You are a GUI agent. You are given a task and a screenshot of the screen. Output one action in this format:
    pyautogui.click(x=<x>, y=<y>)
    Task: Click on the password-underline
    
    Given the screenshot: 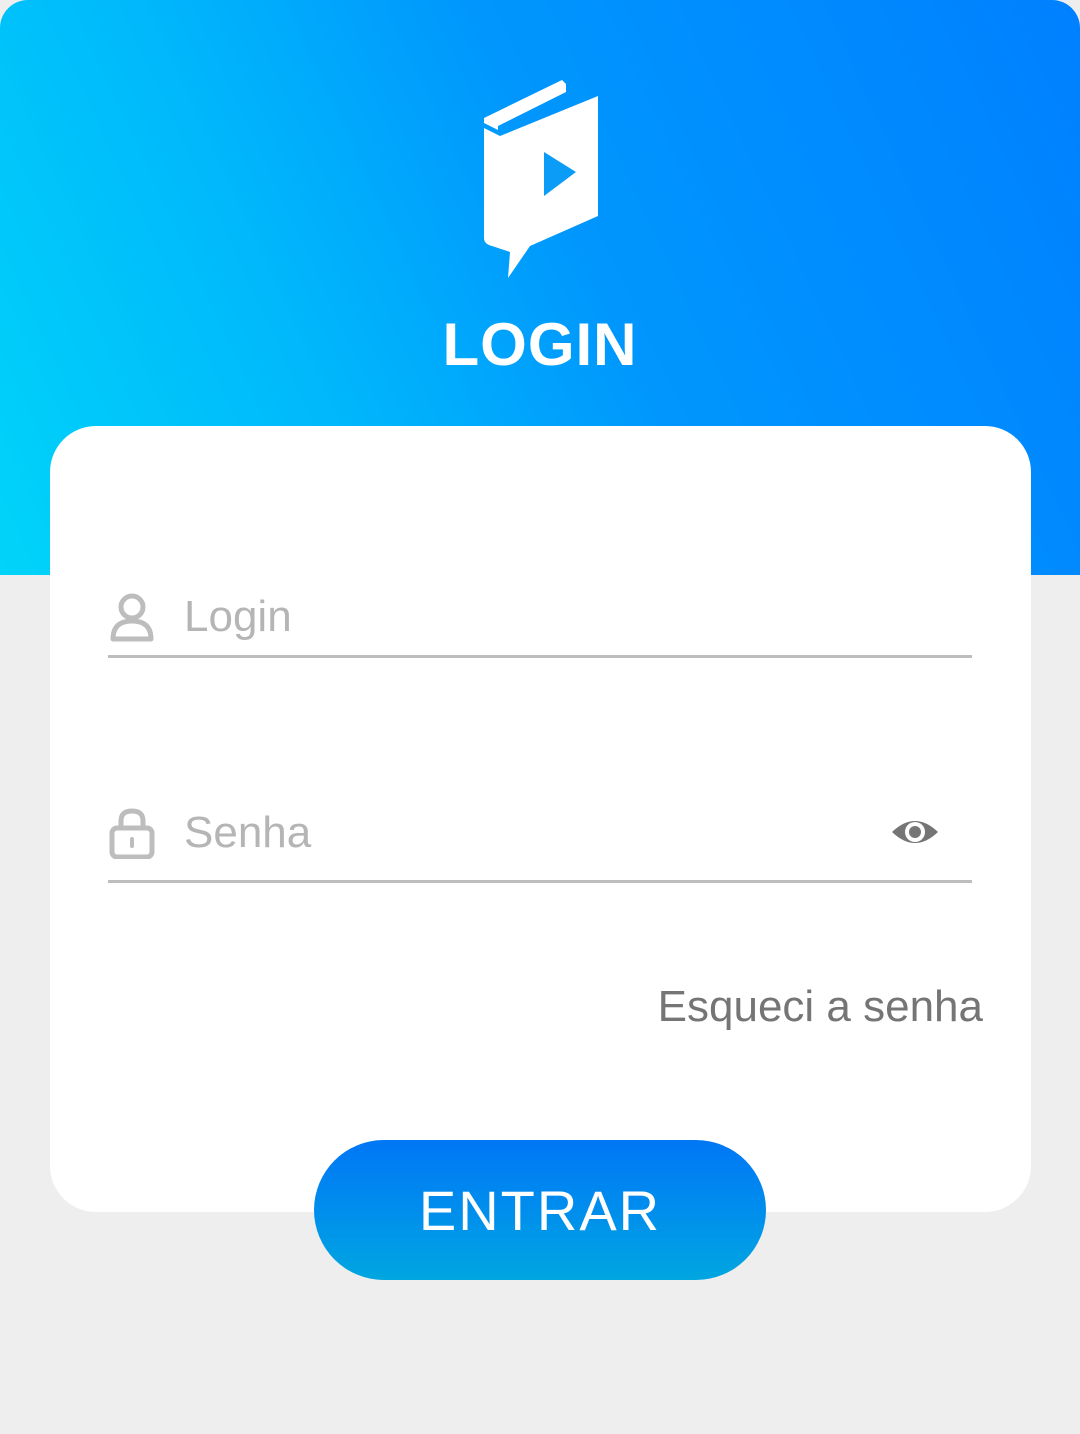 What is the action you would take?
    pyautogui.click(x=540, y=881)
    